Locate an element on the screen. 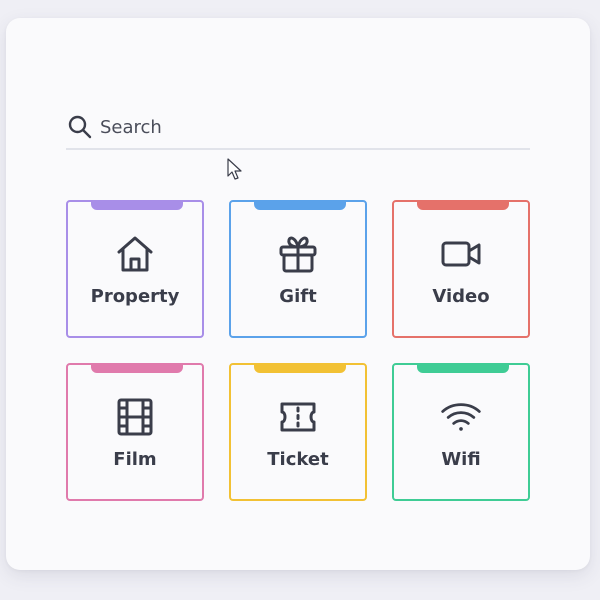  tile-label: Film is located at coordinates (135, 459).